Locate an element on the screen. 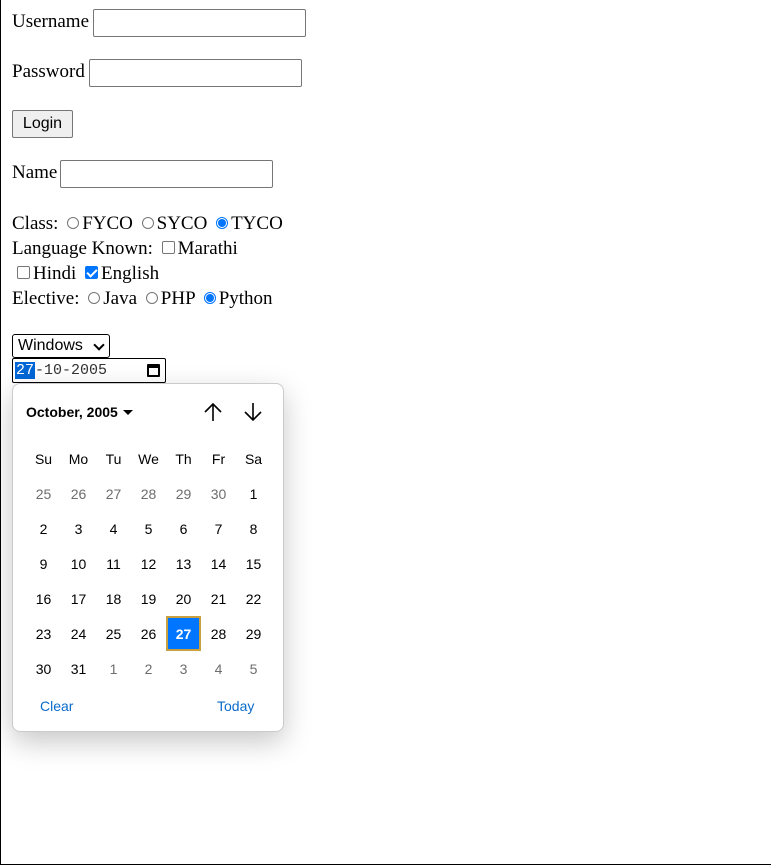 This screenshot has height=865, width=771. name-input is located at coordinates (166, 174).